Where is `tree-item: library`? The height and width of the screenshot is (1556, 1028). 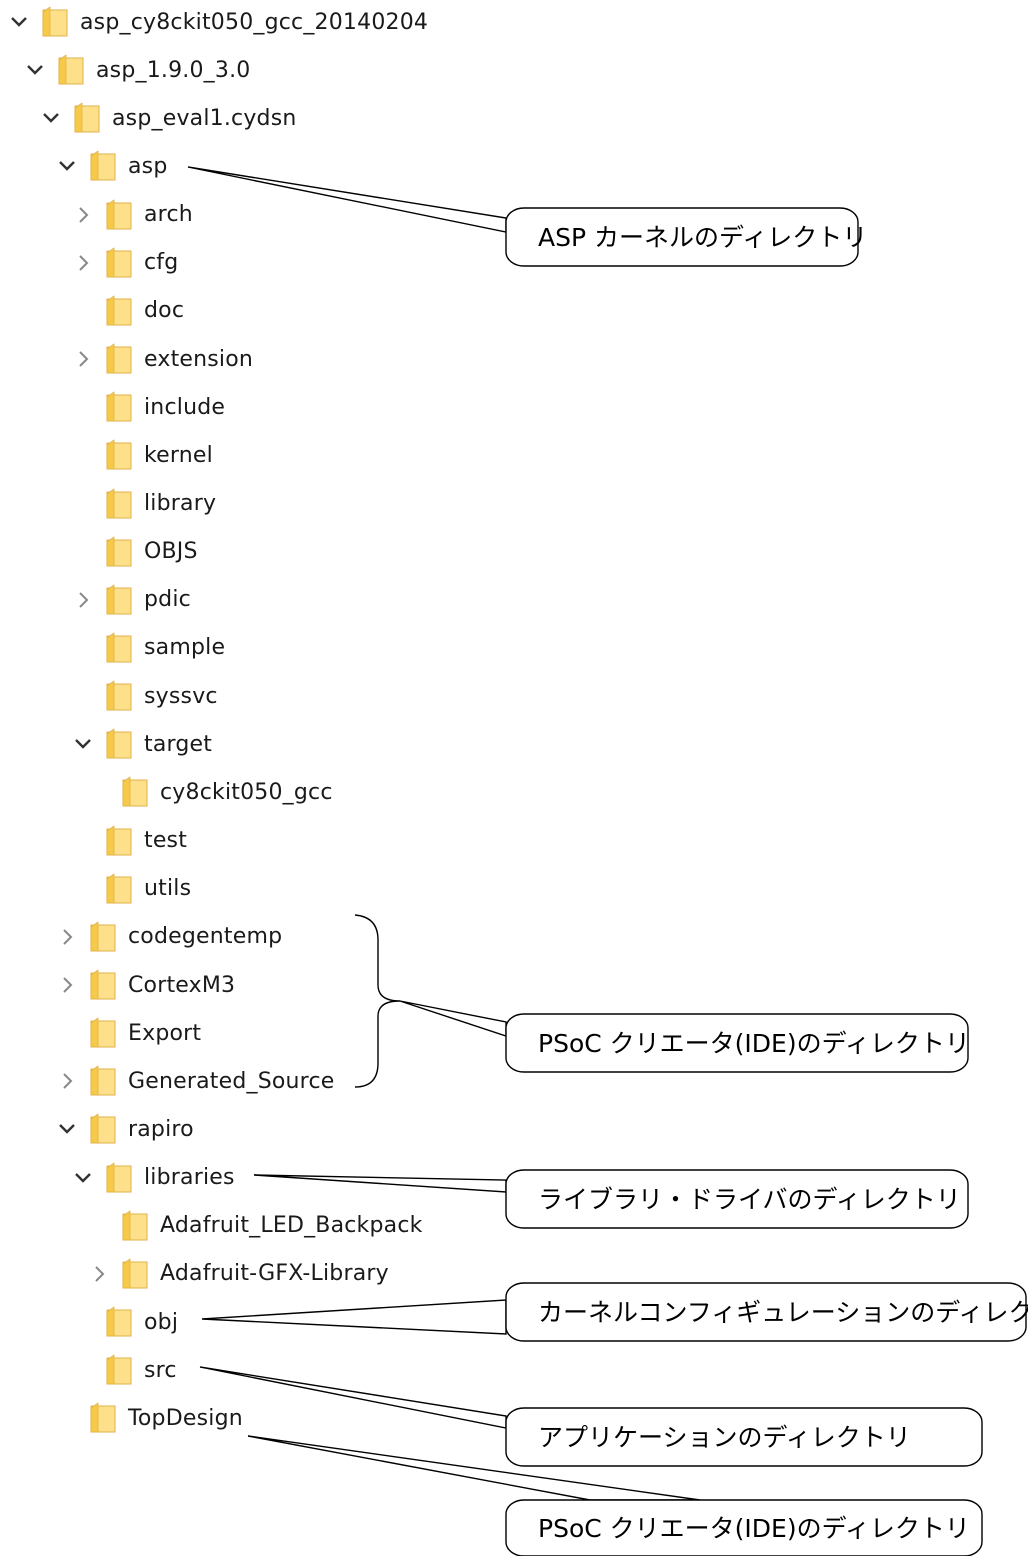
tree-item: library is located at coordinates (144, 504).